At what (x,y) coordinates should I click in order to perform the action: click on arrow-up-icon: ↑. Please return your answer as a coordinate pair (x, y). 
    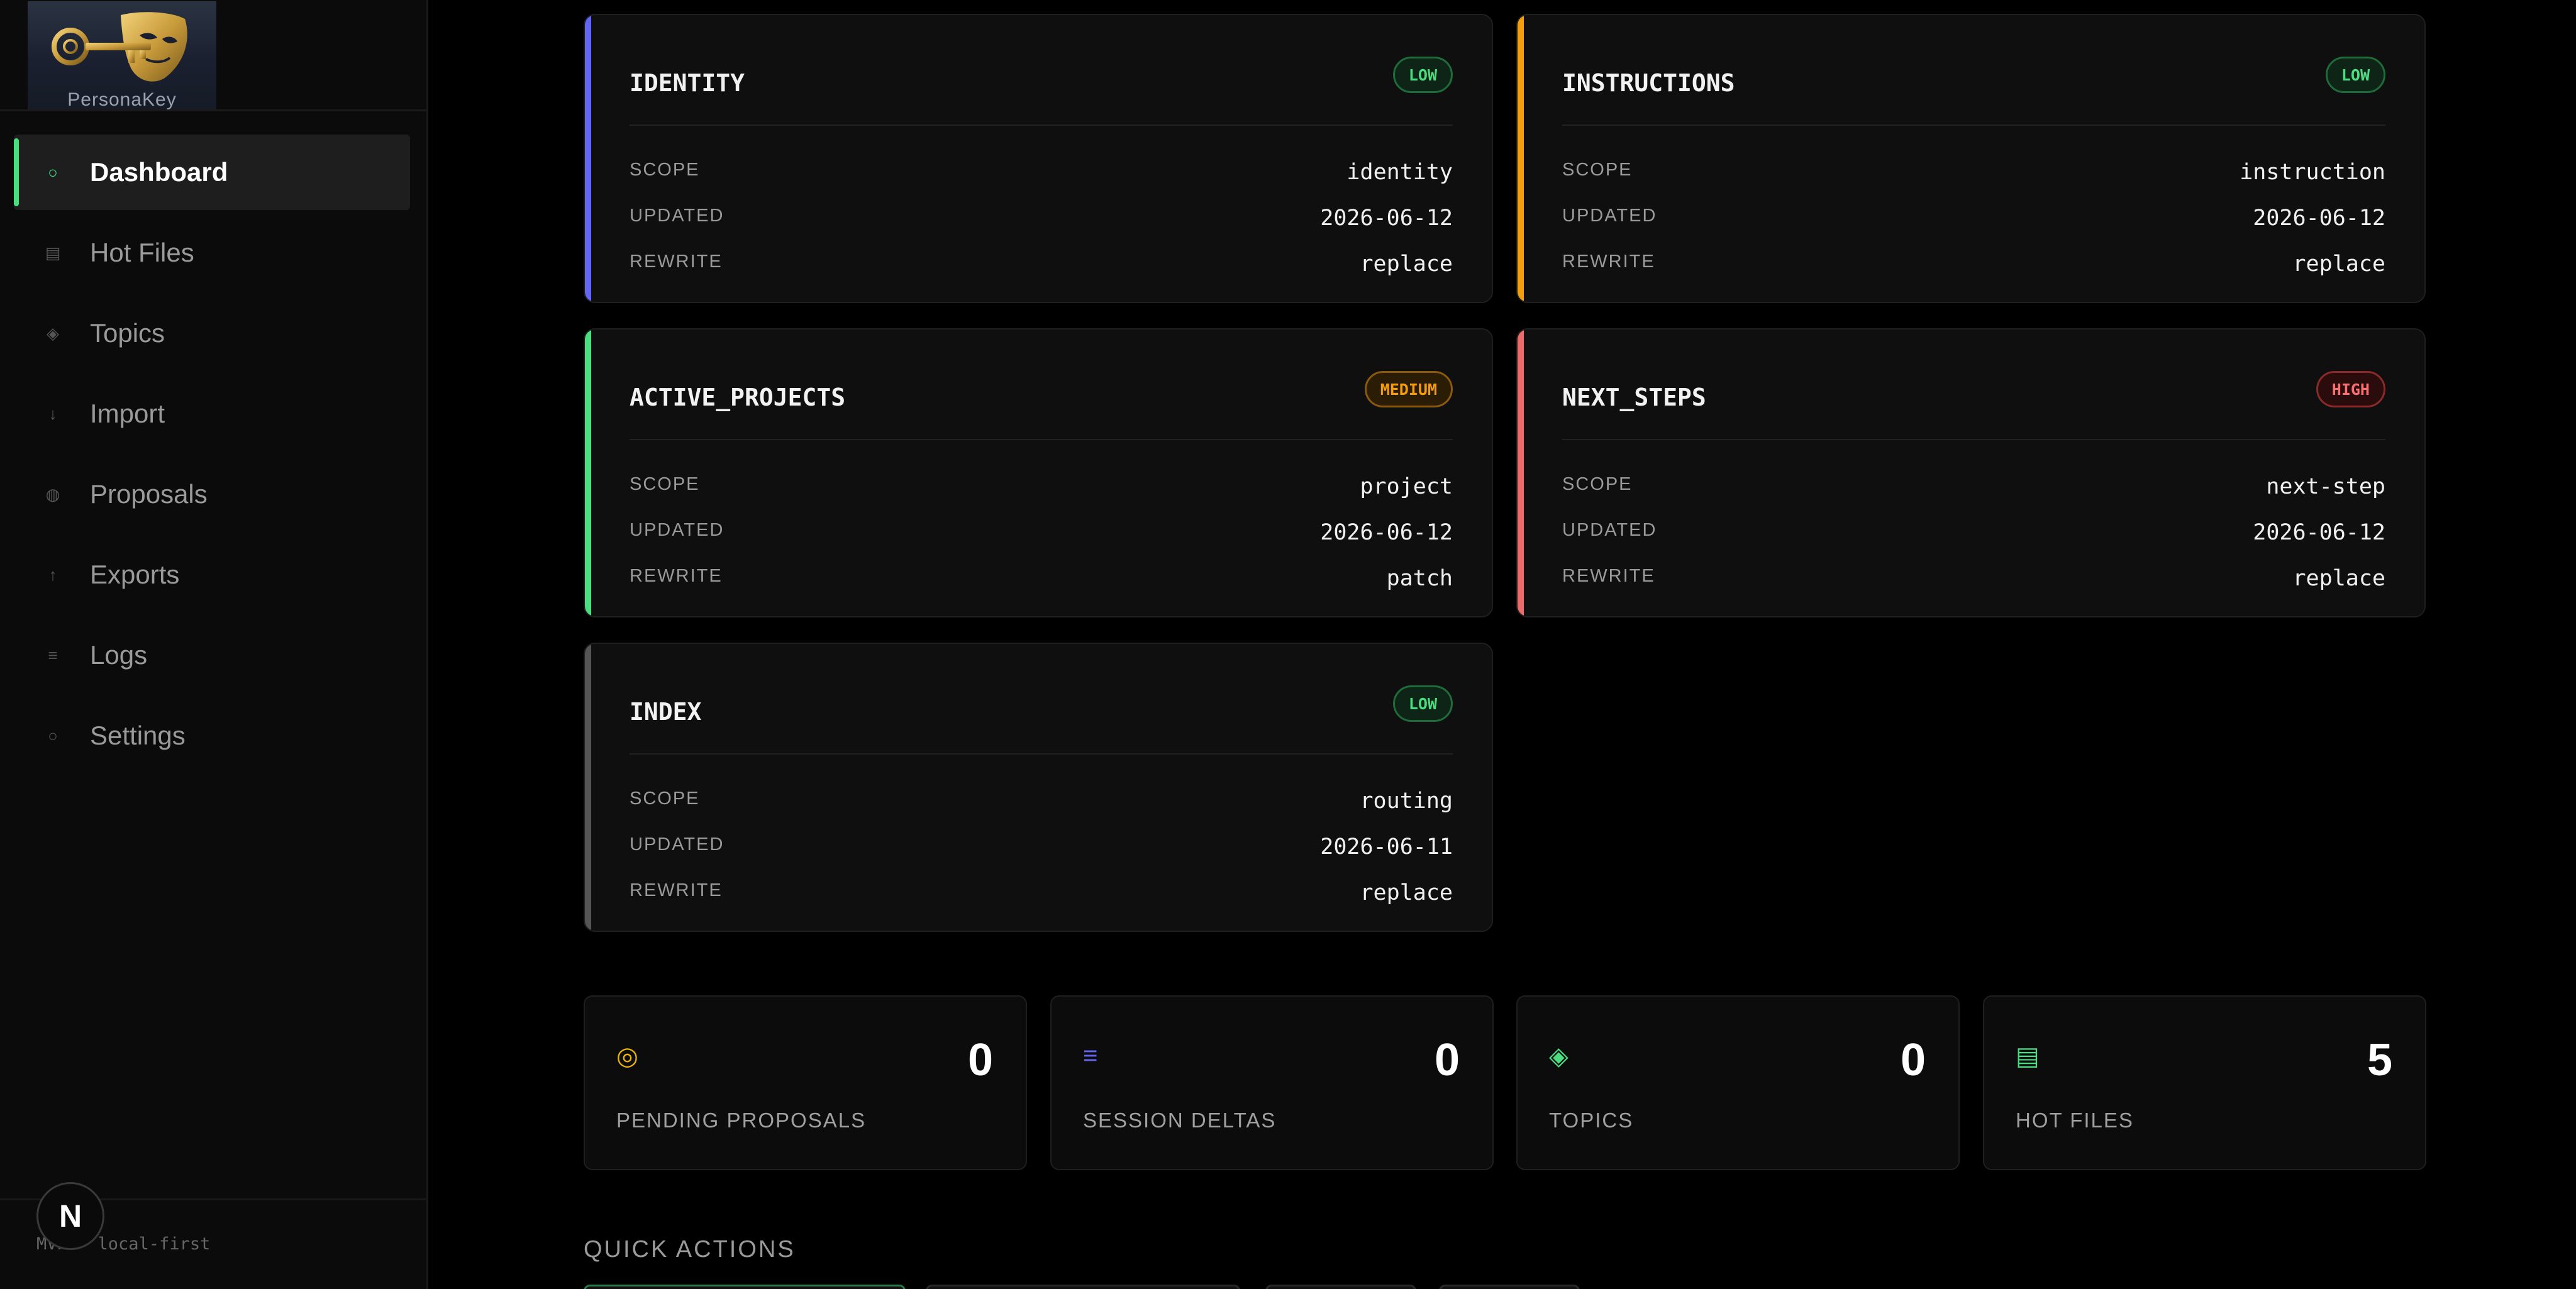
    Looking at the image, I should click on (52, 574).